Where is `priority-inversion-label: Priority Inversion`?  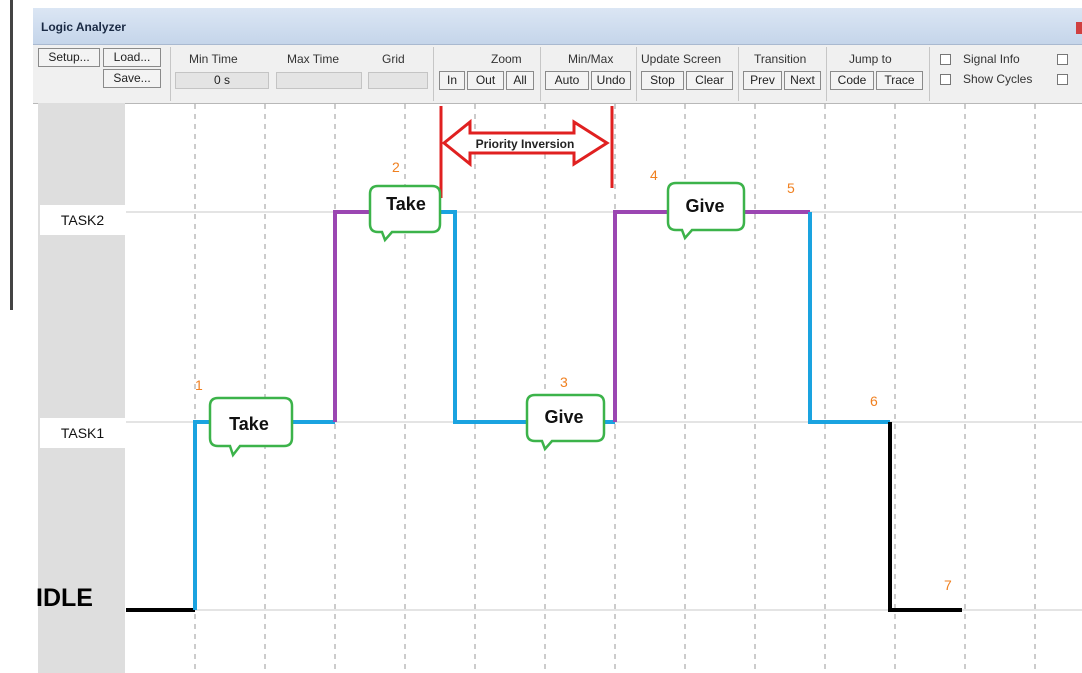
priority-inversion-label: Priority Inversion is located at coordinates (525, 144).